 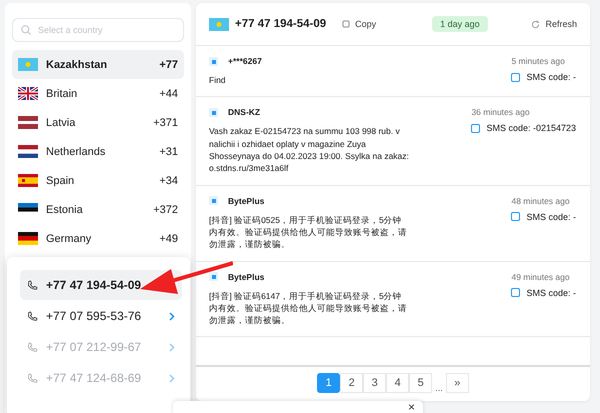 I want to click on message-text: Find, so click(x=218, y=80).